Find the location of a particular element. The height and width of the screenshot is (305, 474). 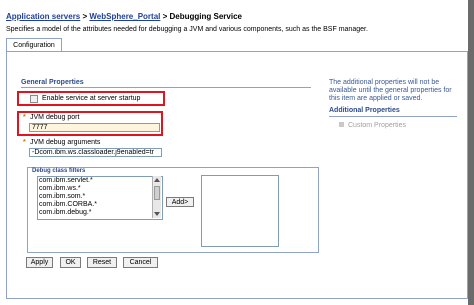

breadcrumb-current: Debugging Service is located at coordinates (205, 16).